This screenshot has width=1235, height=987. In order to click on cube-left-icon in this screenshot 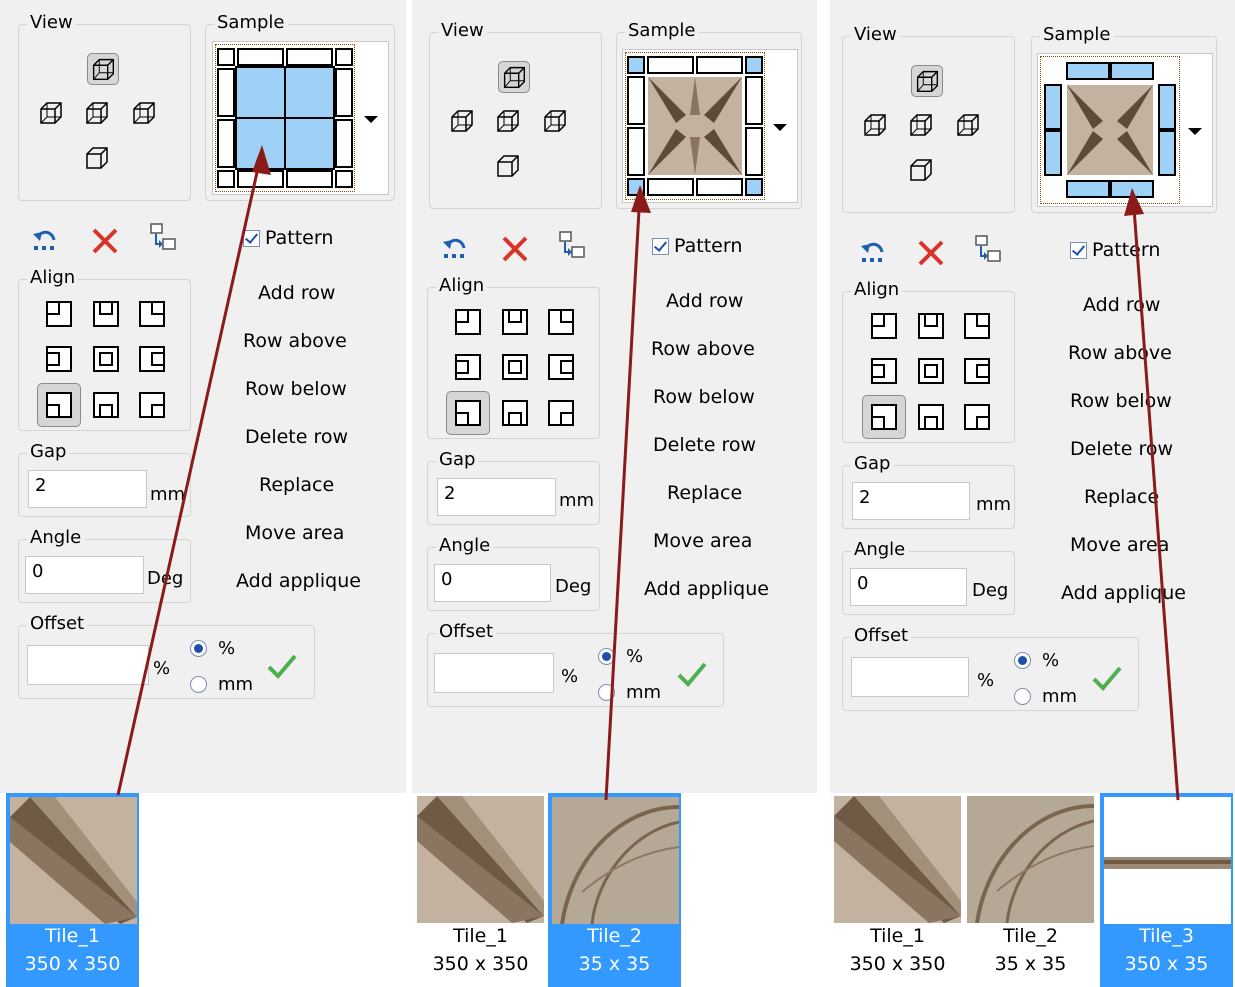, I will do `click(875, 125)`.